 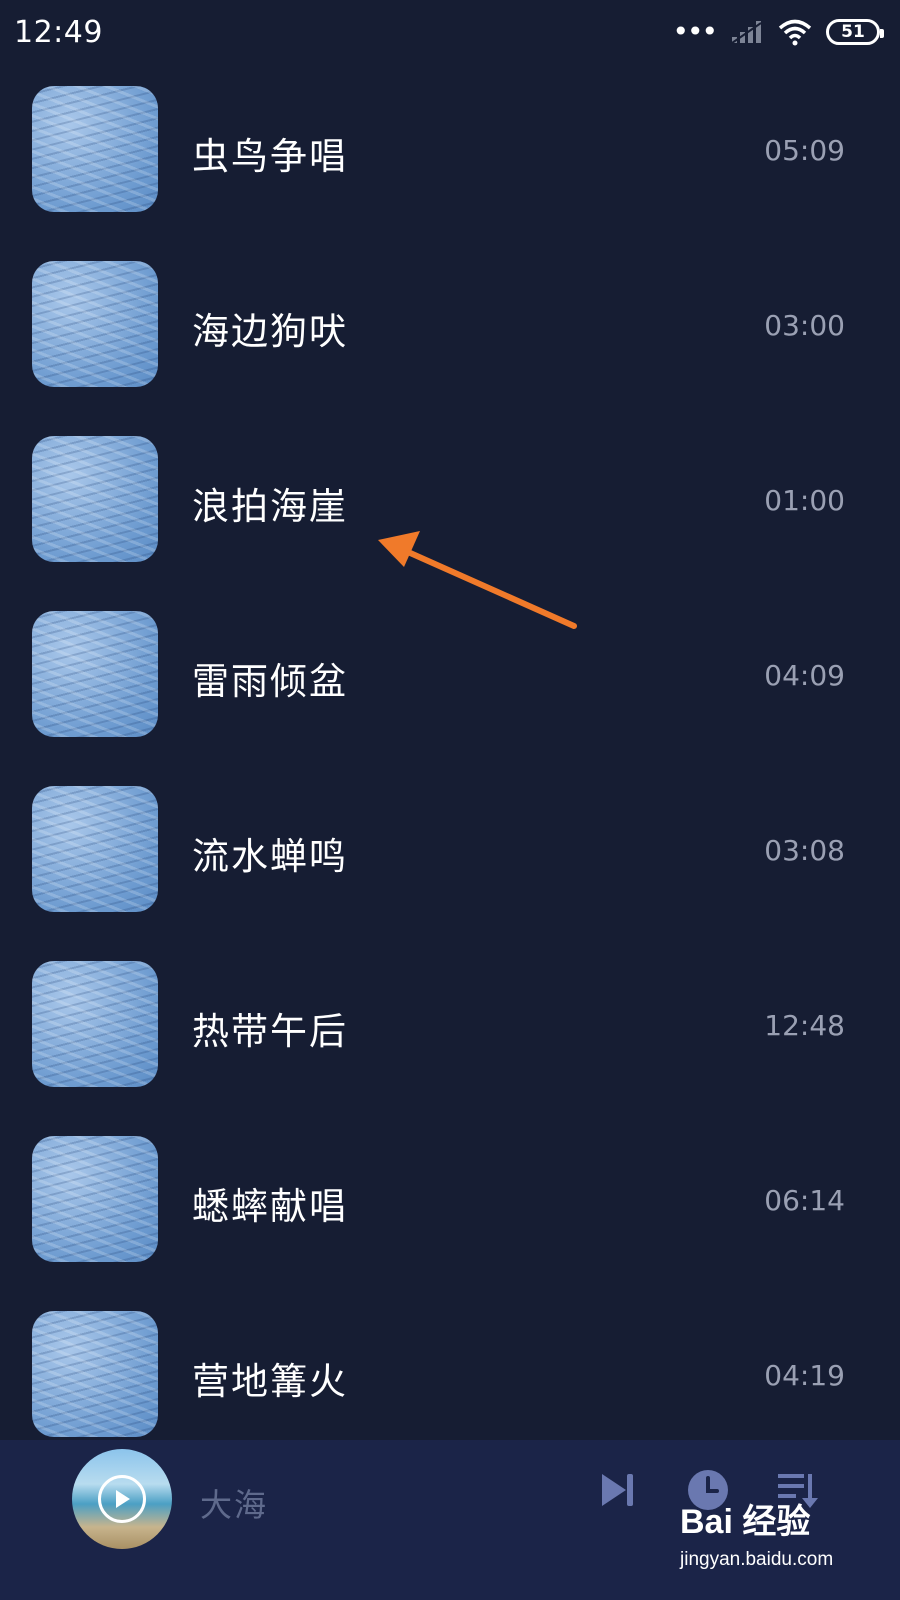 I want to click on track-row: 营地篝火 04:19, so click(x=450, y=1364).